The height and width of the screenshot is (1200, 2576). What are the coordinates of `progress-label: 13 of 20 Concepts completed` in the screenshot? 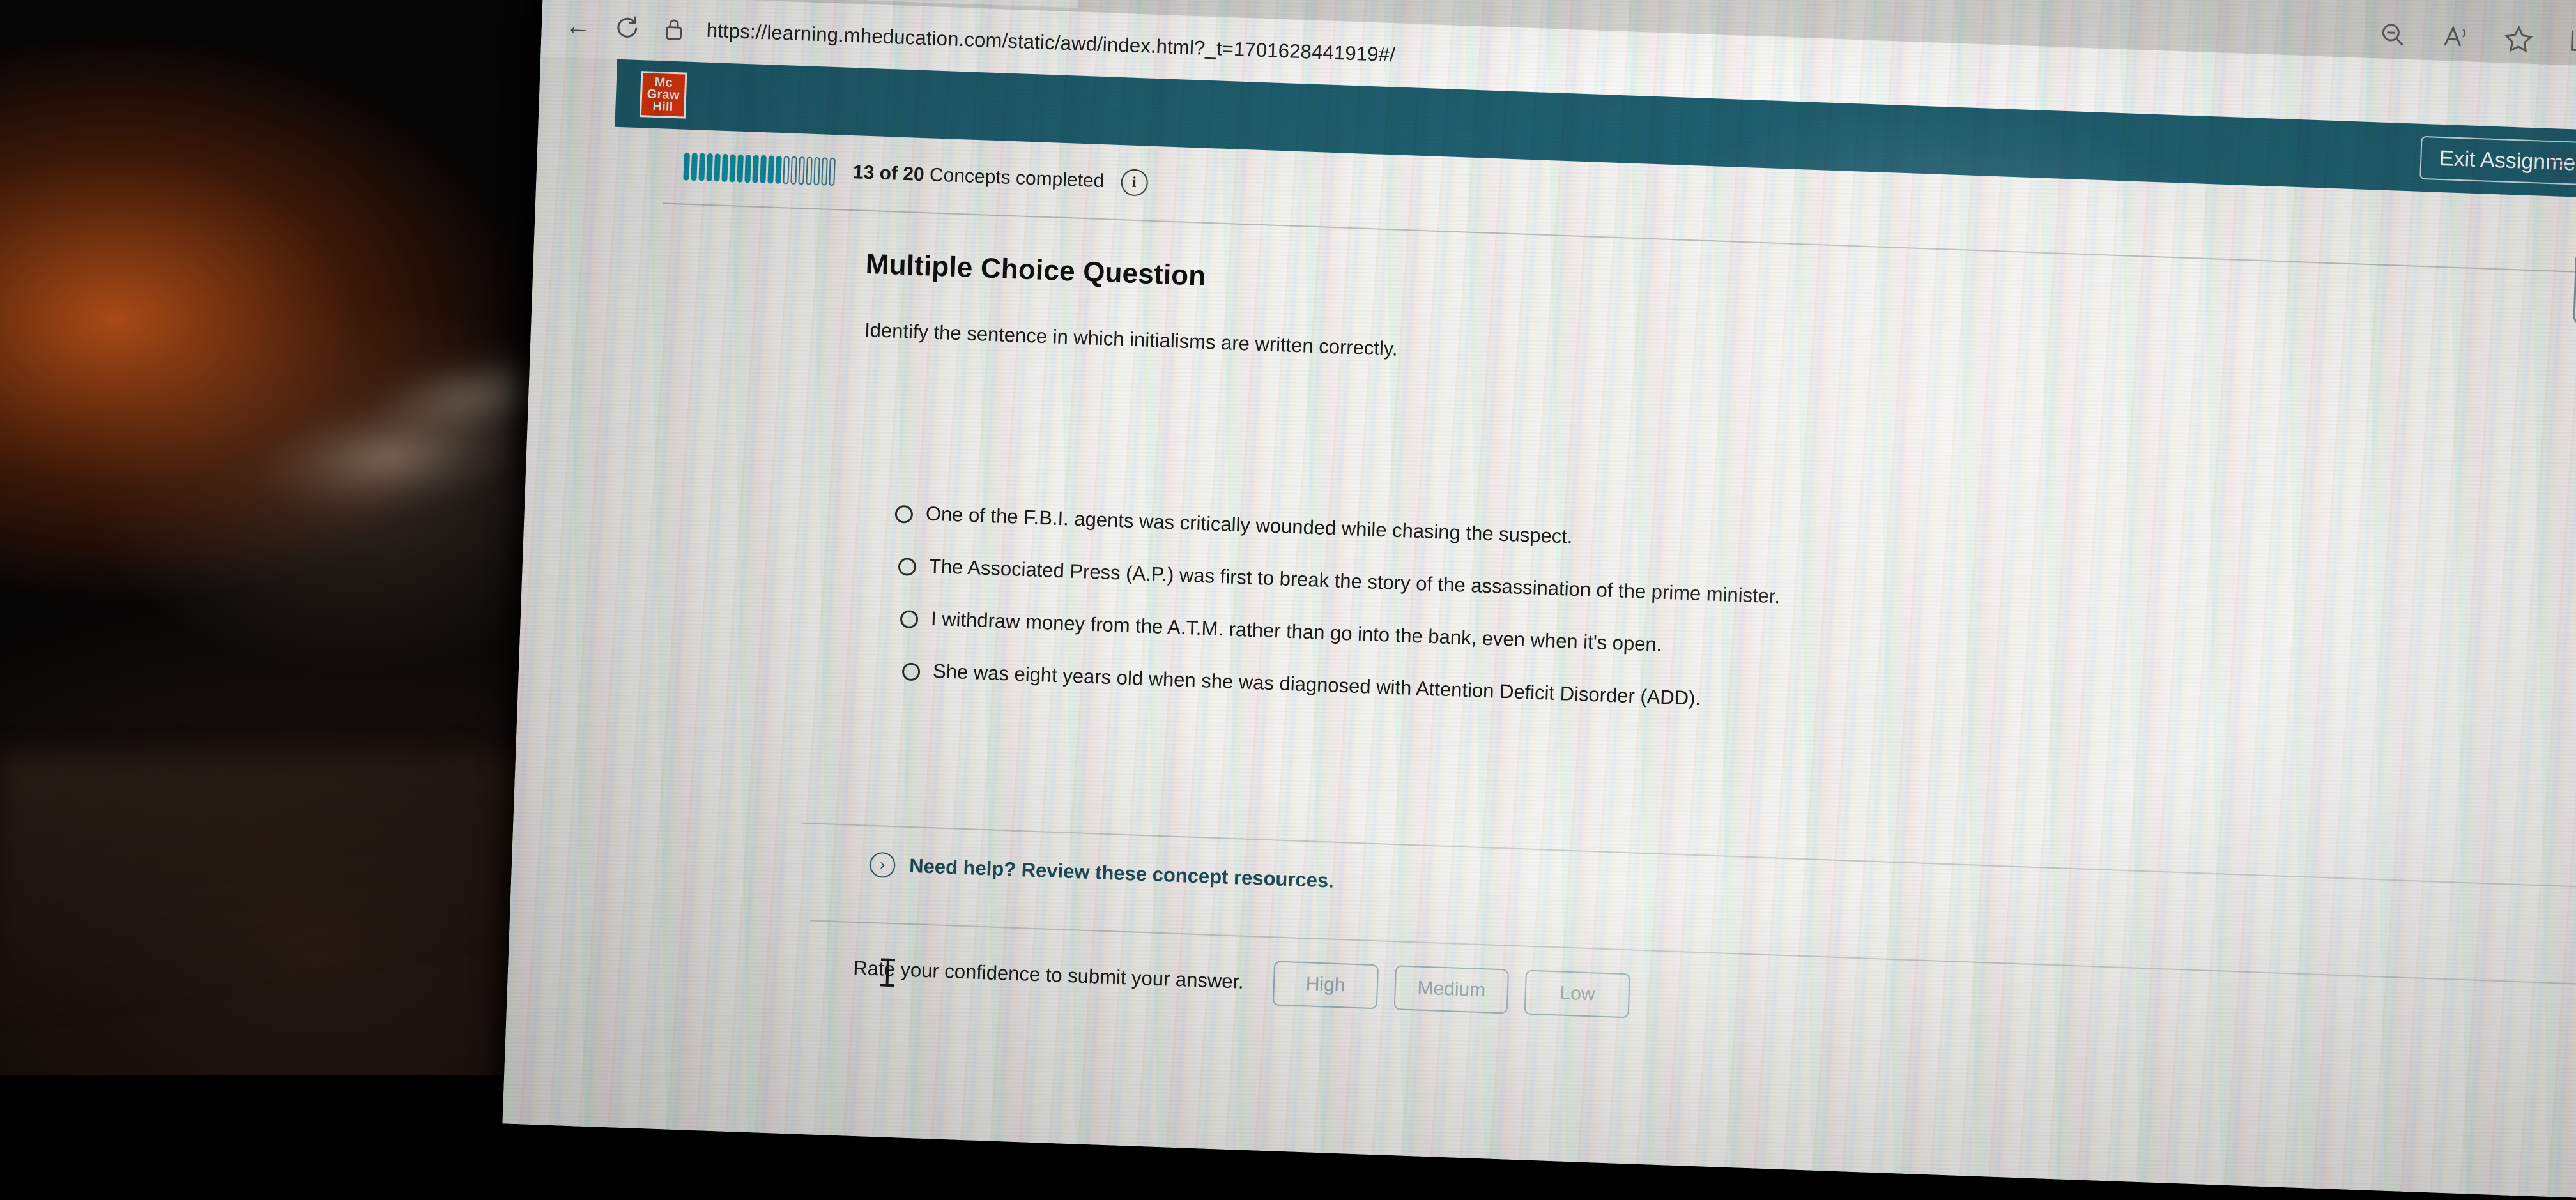 It's located at (978, 177).